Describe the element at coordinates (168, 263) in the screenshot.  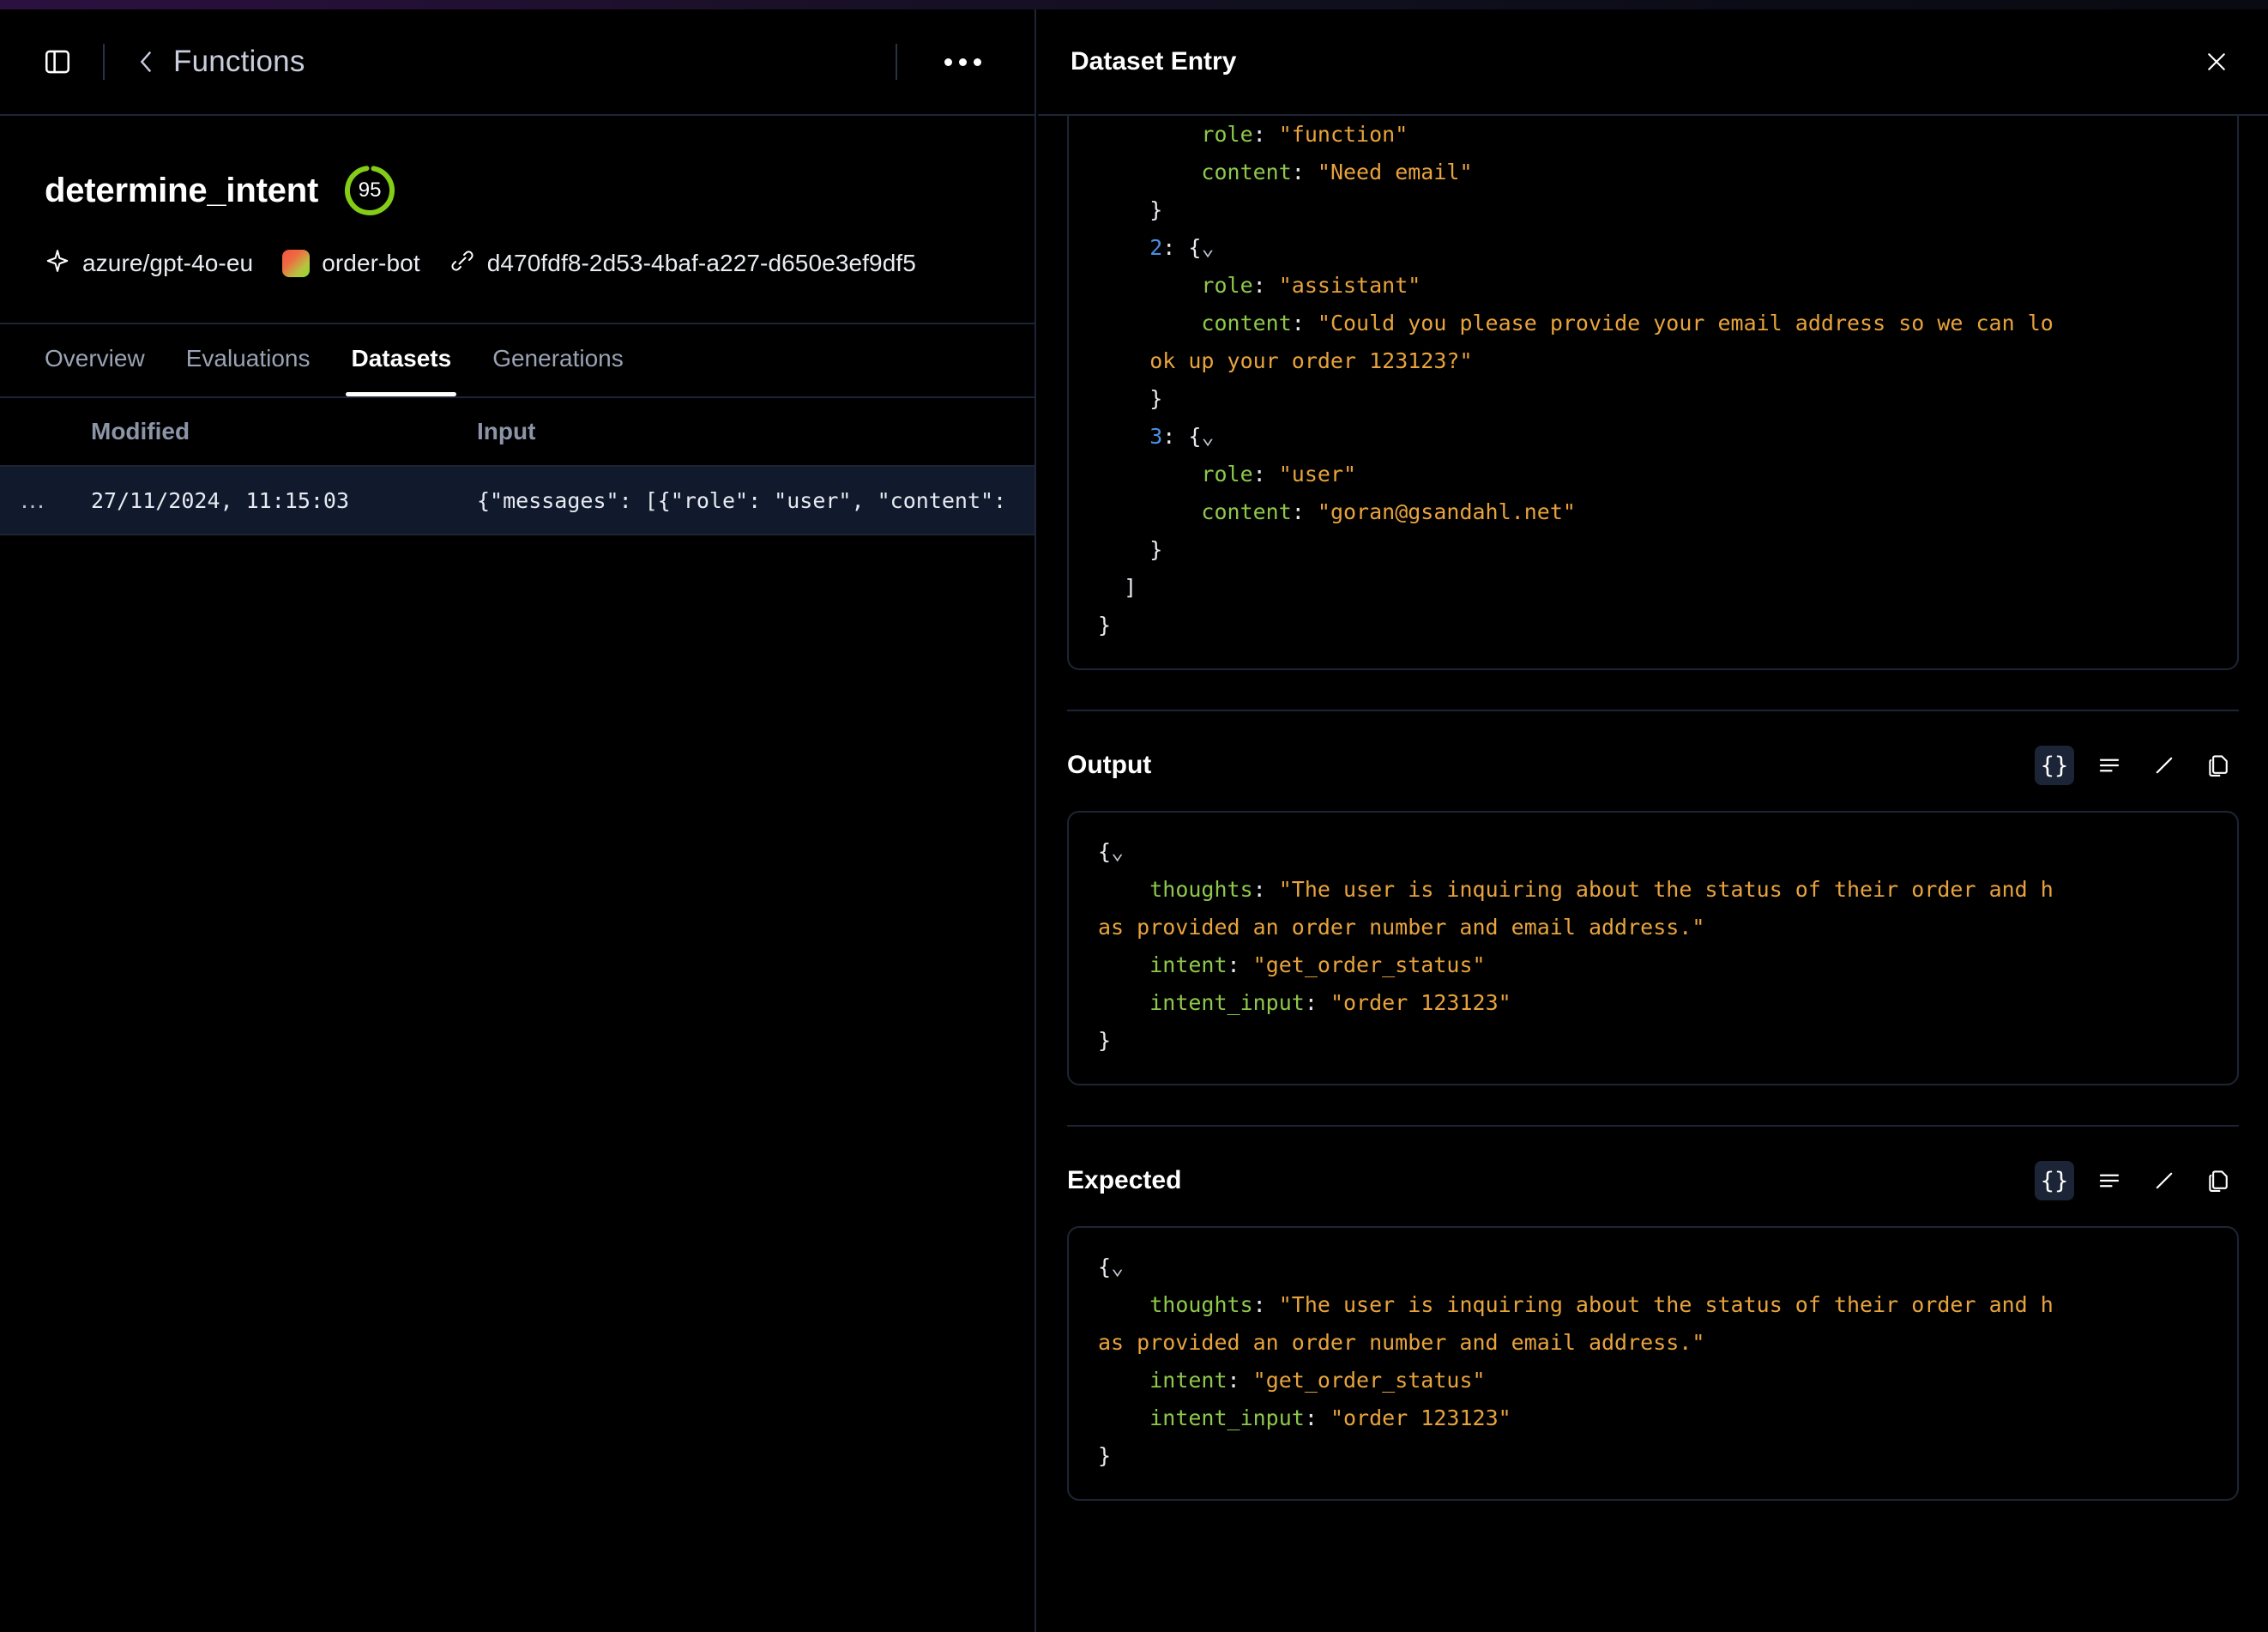
I see `meta-model-label: azure/gpt-4o-eu` at that location.